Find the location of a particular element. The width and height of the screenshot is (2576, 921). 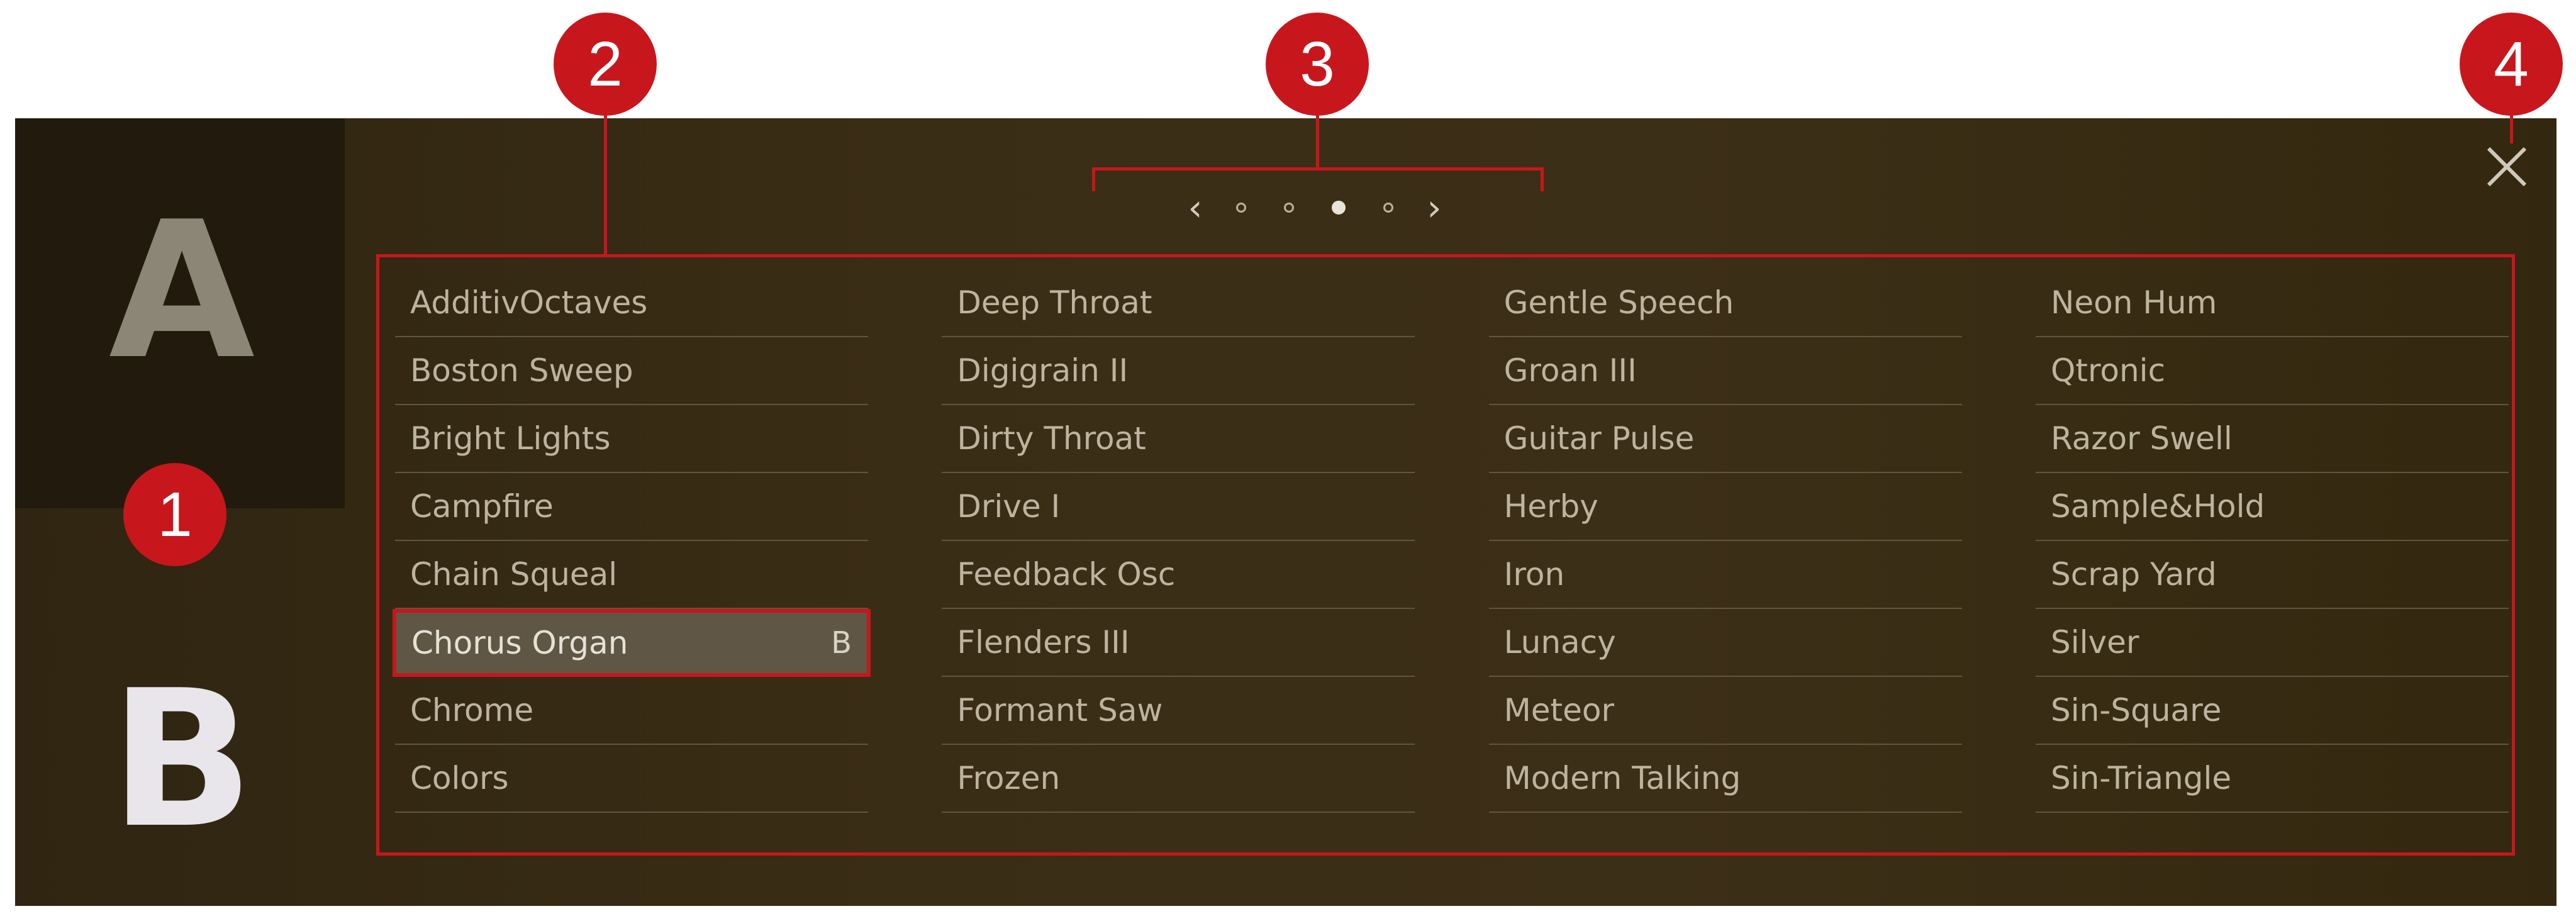

close-icon is located at coordinates (2507, 167).